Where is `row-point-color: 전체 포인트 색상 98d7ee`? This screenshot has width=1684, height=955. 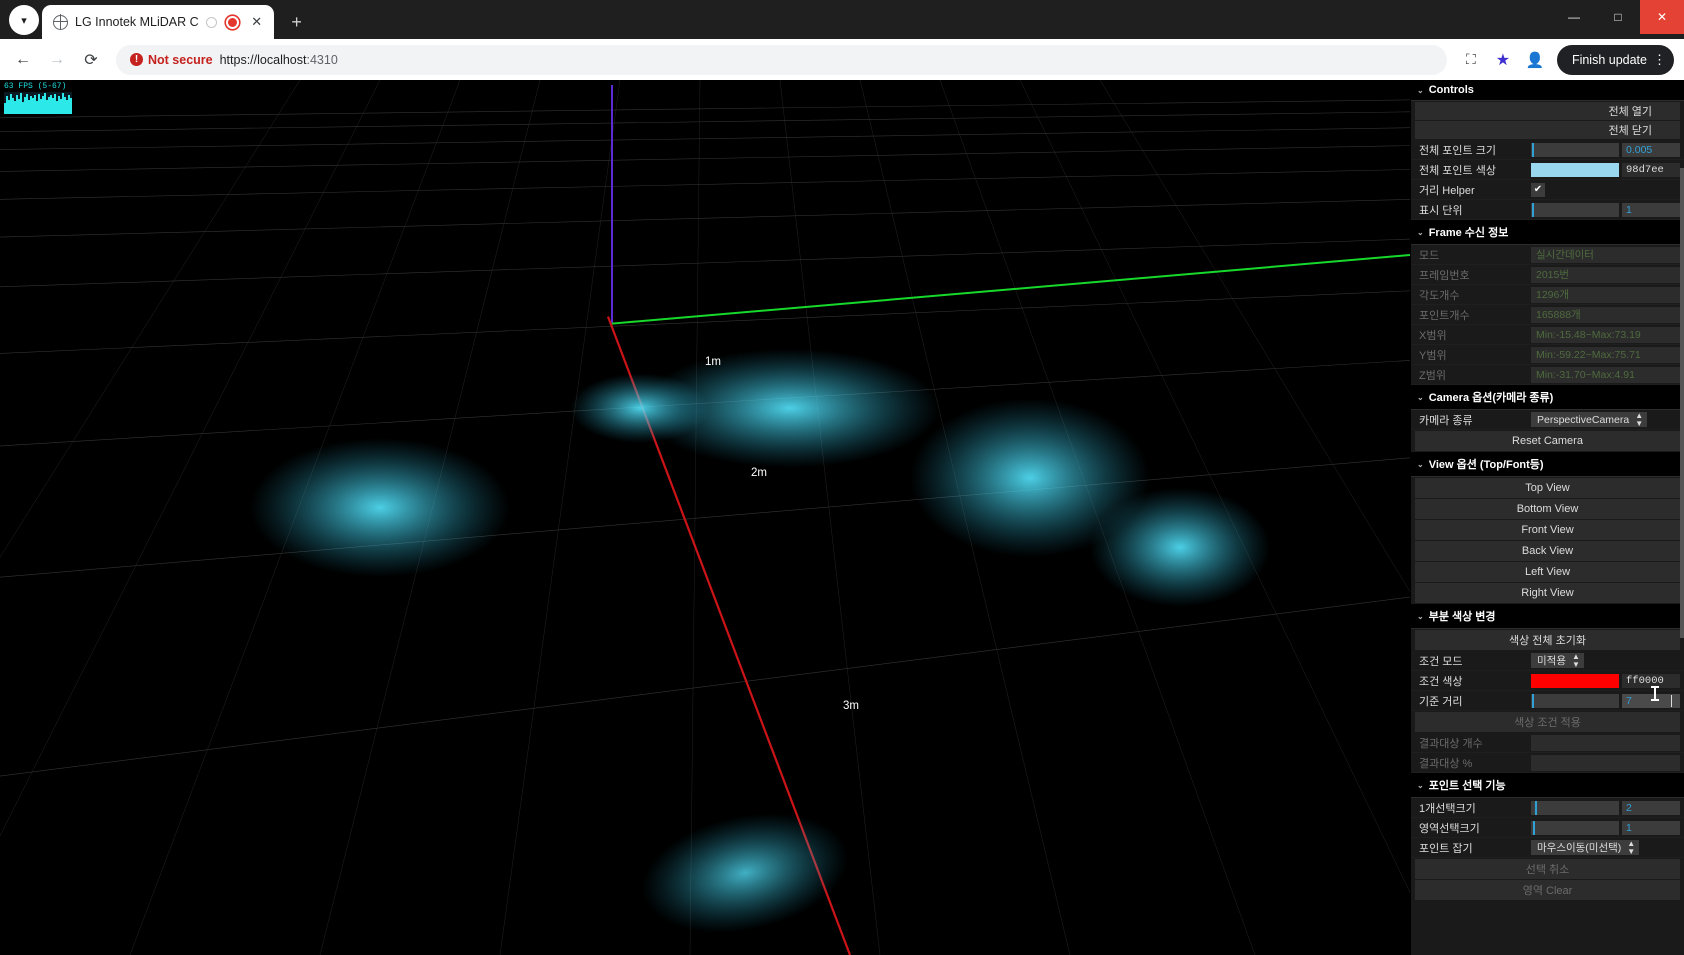
row-point-color: 전체 포인트 색상 98d7ee is located at coordinates (1547, 170).